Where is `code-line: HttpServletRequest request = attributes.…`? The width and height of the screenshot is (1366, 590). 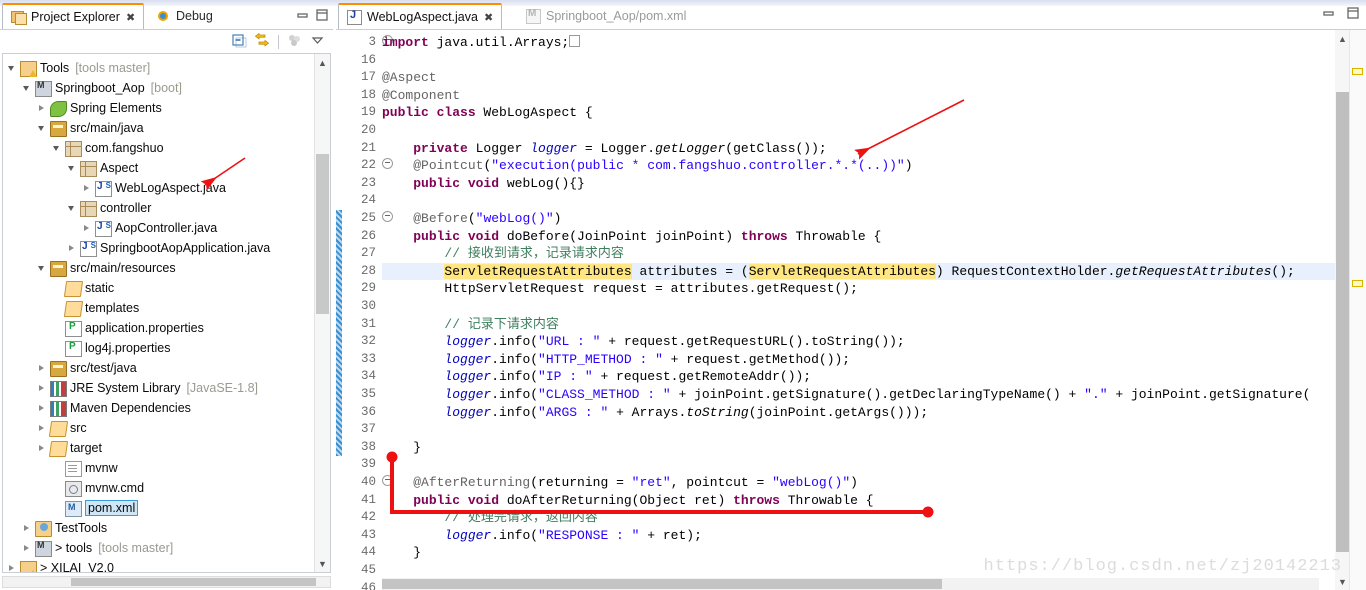 code-line: HttpServletRequest request = attributes.… is located at coordinates (619, 289).